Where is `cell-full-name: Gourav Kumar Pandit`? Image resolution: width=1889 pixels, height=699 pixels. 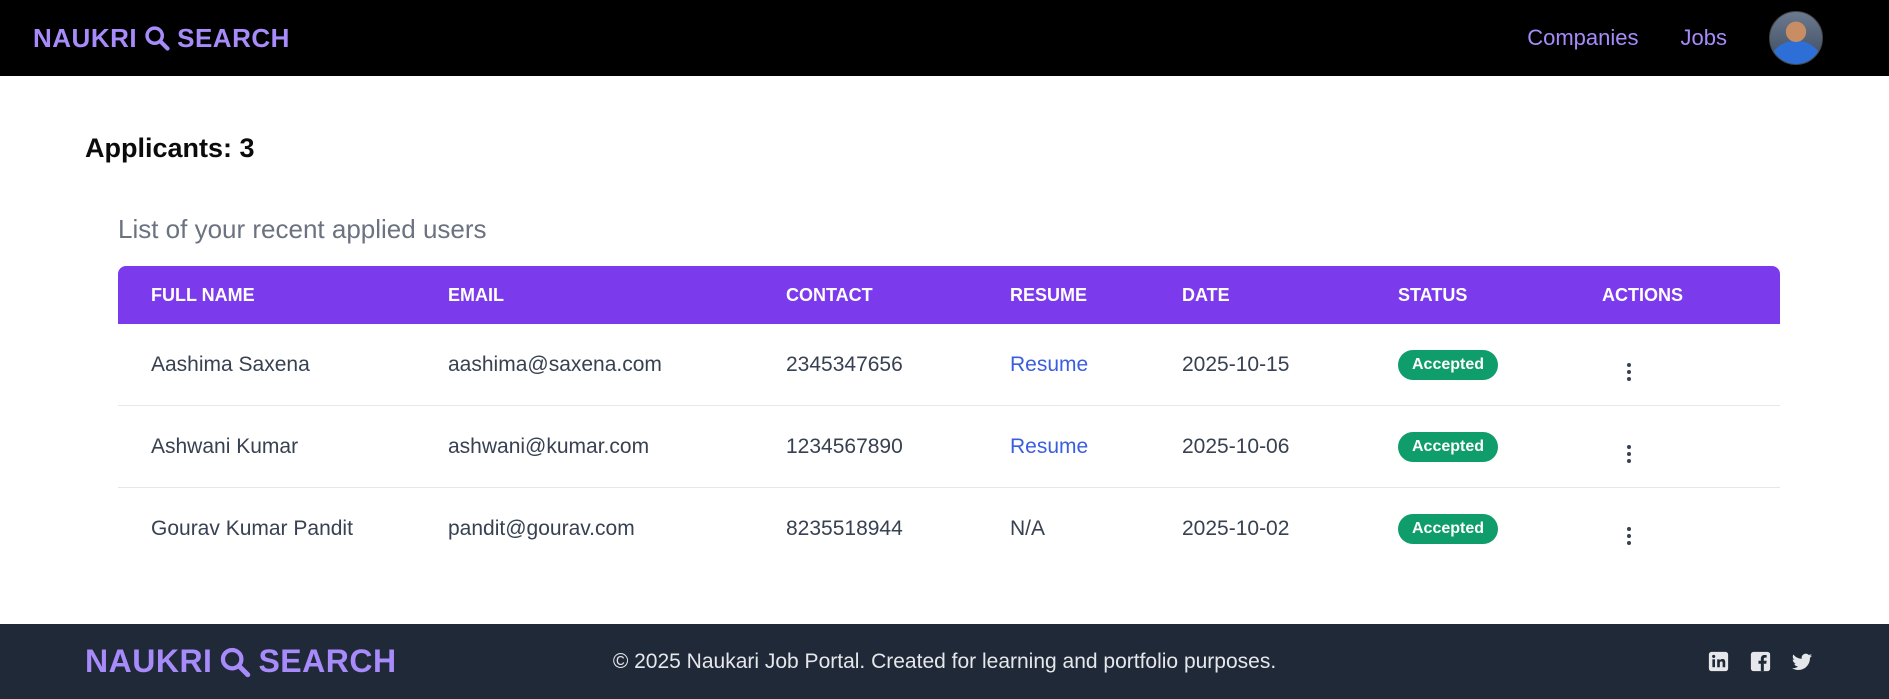
cell-full-name: Gourav Kumar Pandit is located at coordinates (252, 528).